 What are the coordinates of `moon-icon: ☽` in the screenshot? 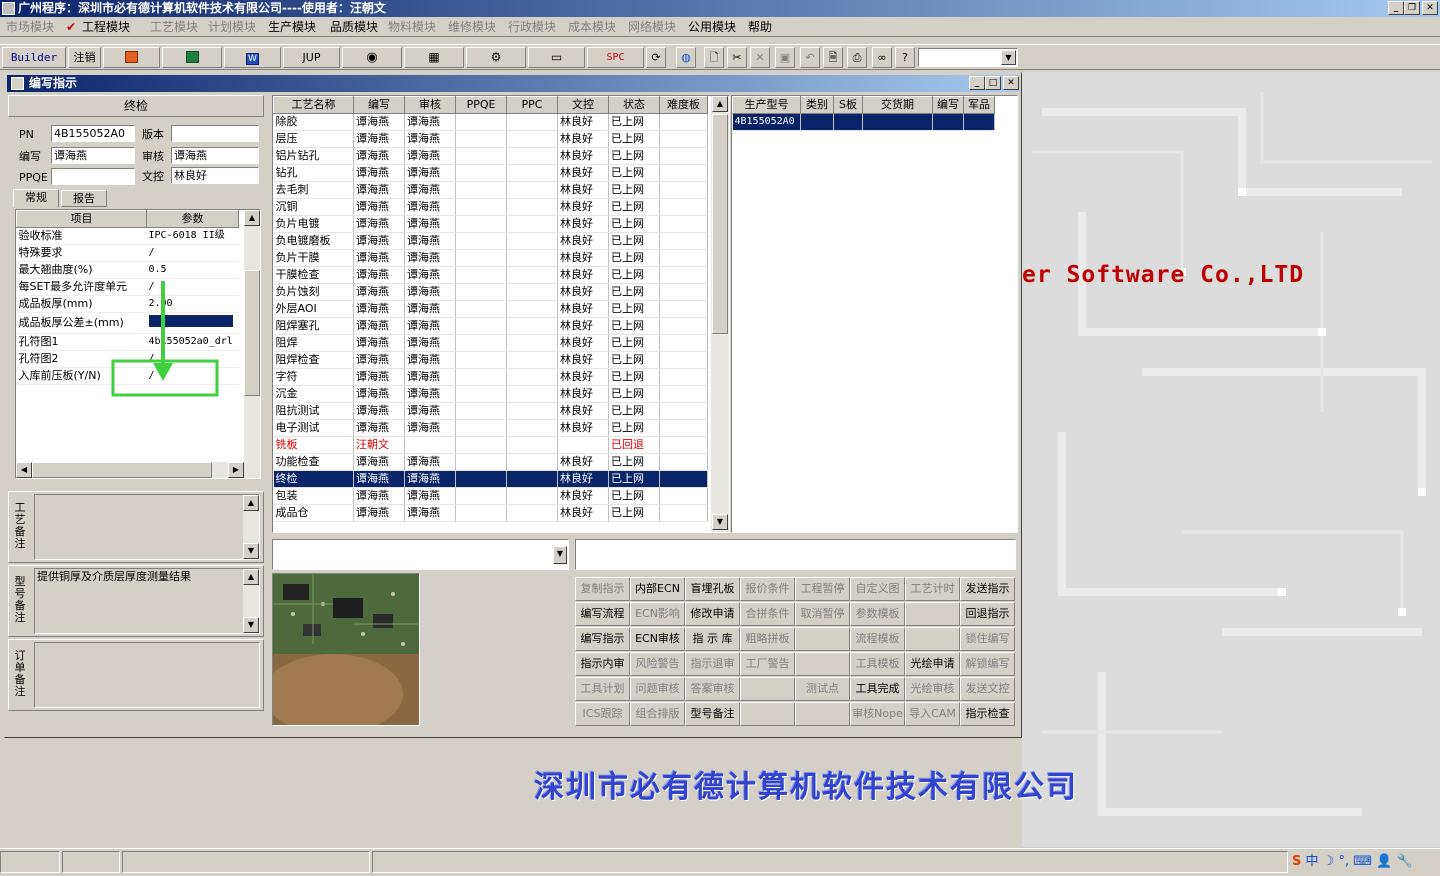 It's located at (1329, 861).